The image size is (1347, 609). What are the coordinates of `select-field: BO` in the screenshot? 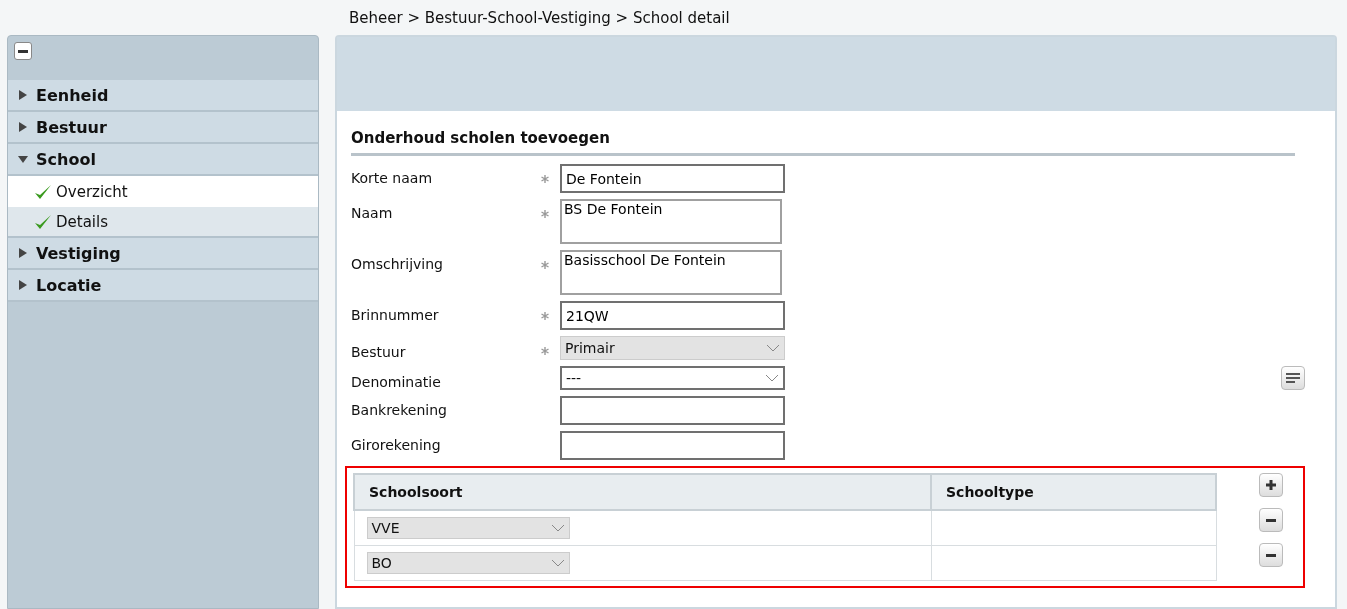 It's located at (468, 562).